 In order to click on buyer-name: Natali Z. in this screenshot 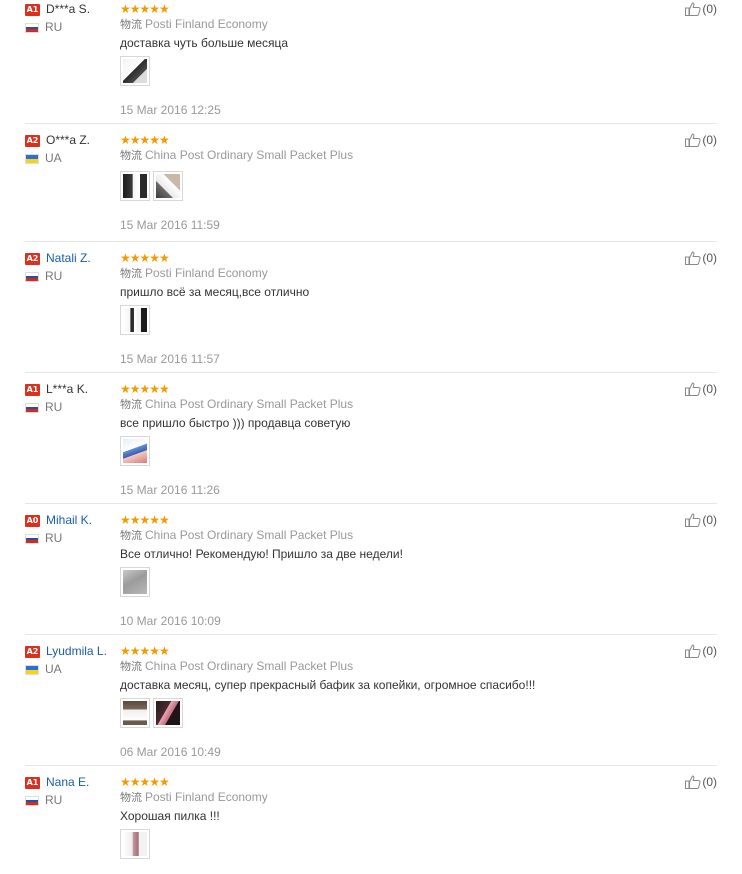, I will do `click(68, 258)`.